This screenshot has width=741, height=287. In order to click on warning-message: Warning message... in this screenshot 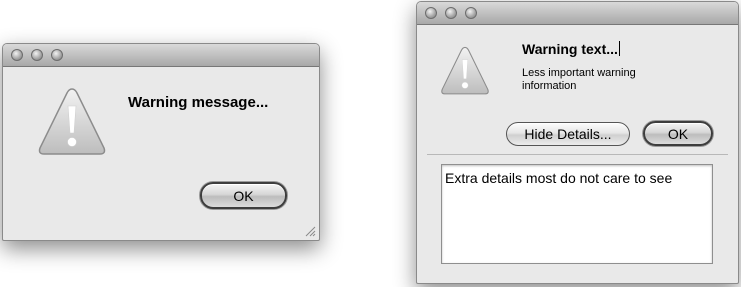, I will do `click(198, 102)`.